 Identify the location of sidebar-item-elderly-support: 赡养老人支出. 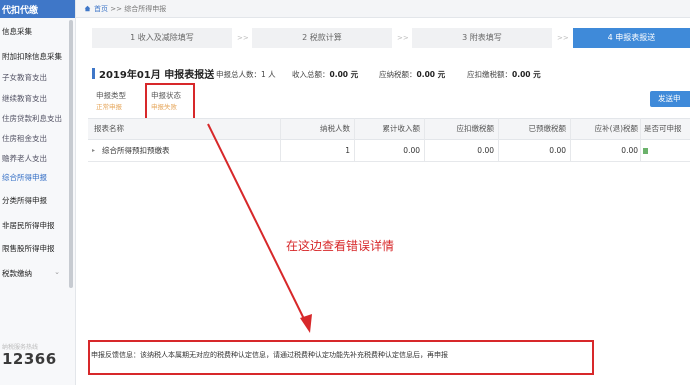
(35, 158).